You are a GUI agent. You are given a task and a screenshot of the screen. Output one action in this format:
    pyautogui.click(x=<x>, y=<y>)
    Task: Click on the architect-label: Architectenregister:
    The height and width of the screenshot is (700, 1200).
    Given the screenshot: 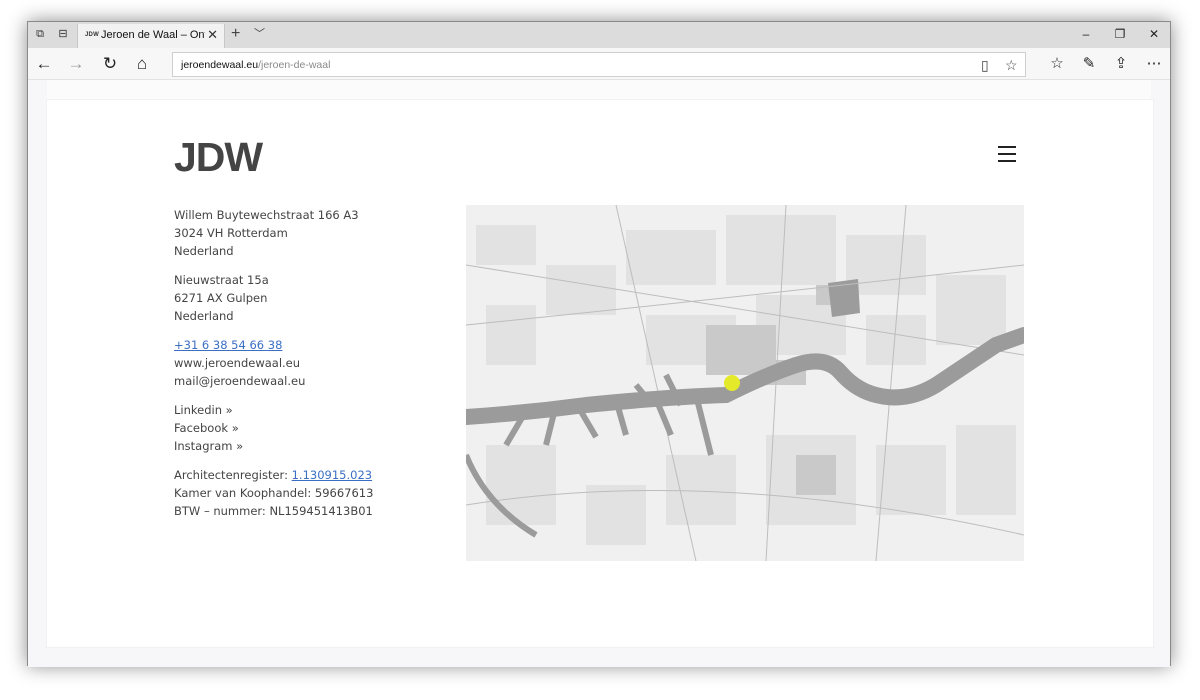 What is the action you would take?
    pyautogui.click(x=233, y=475)
    